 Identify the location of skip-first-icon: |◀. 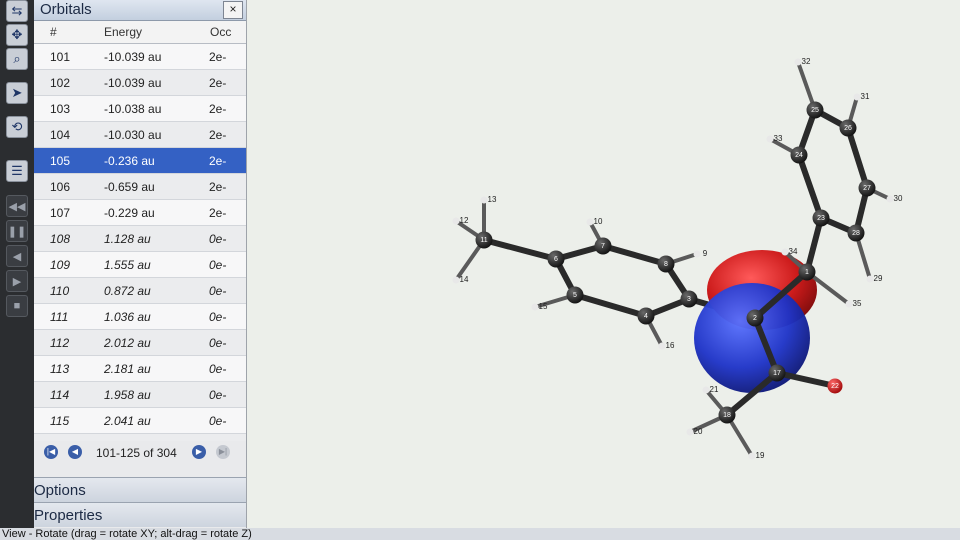
(51, 452).